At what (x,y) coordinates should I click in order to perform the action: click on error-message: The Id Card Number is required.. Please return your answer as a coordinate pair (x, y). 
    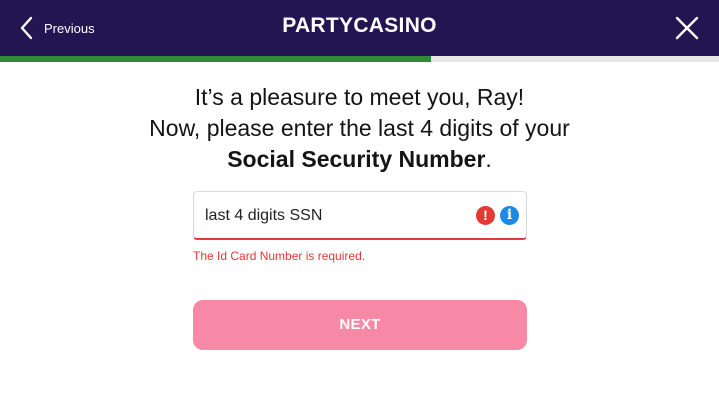
    Looking at the image, I should click on (279, 256).